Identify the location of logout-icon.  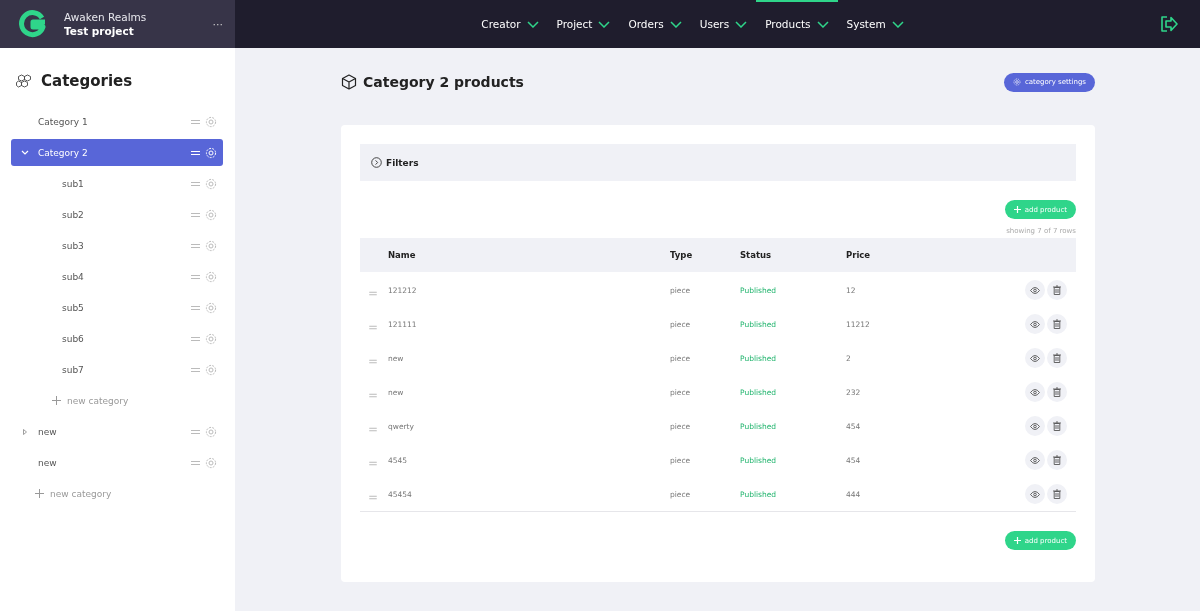
(1169, 24).